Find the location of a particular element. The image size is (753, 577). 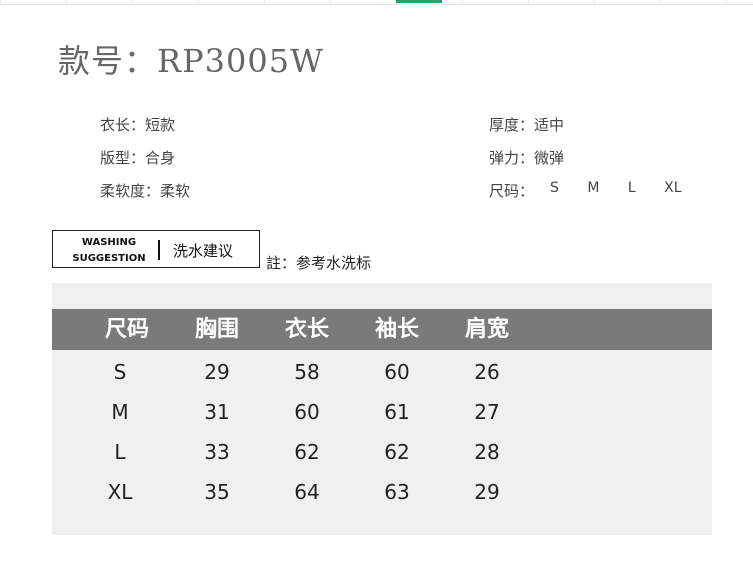

attr-fit: 版型：合身 is located at coordinates (138, 158).